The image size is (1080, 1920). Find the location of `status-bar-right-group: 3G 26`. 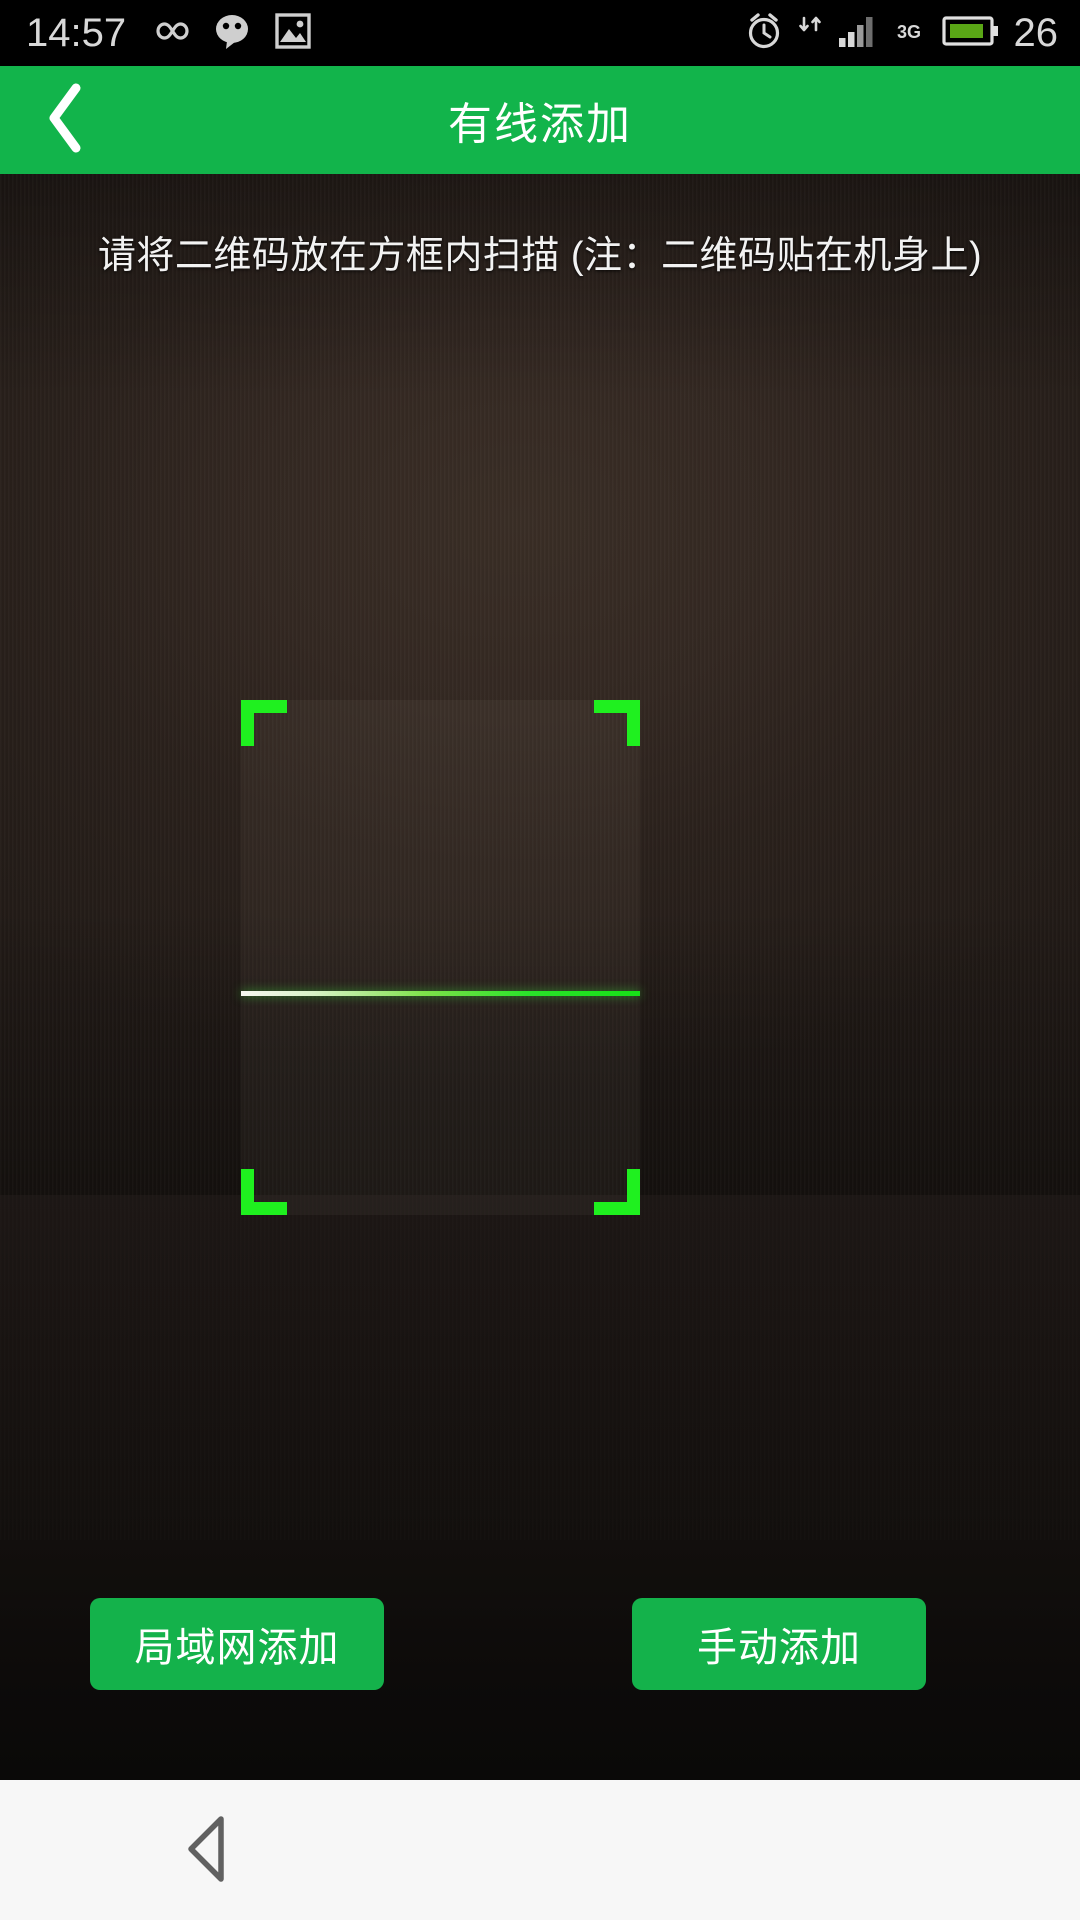

status-bar-right-group: 3G 26 is located at coordinates (901, 33).